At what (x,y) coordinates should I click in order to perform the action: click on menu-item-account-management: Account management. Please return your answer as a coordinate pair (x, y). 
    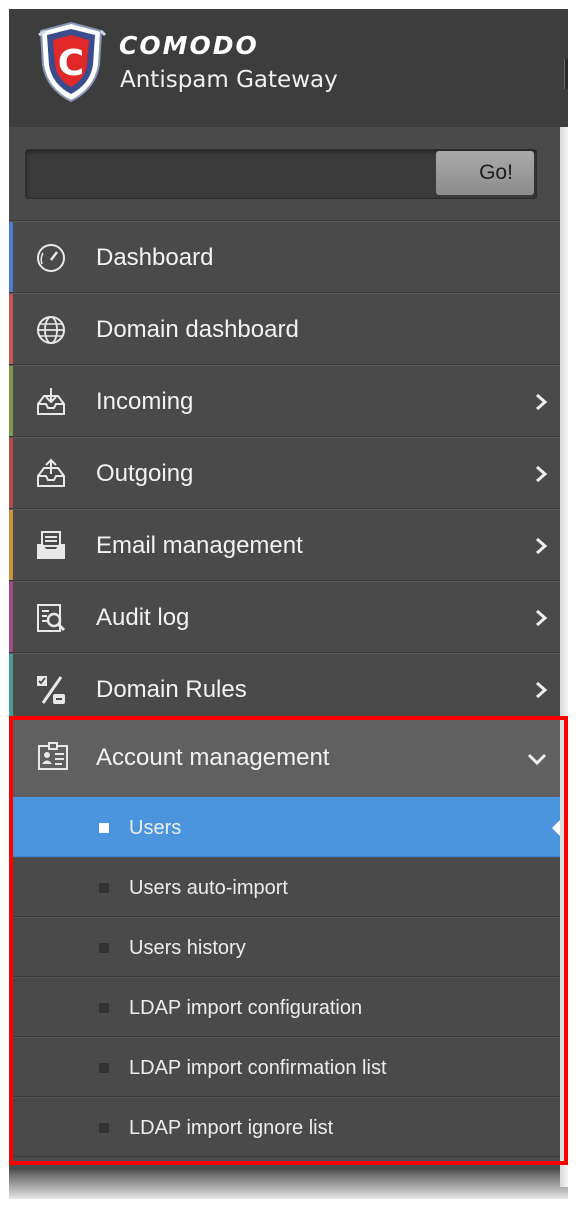
    Looking at the image, I should click on (284, 758).